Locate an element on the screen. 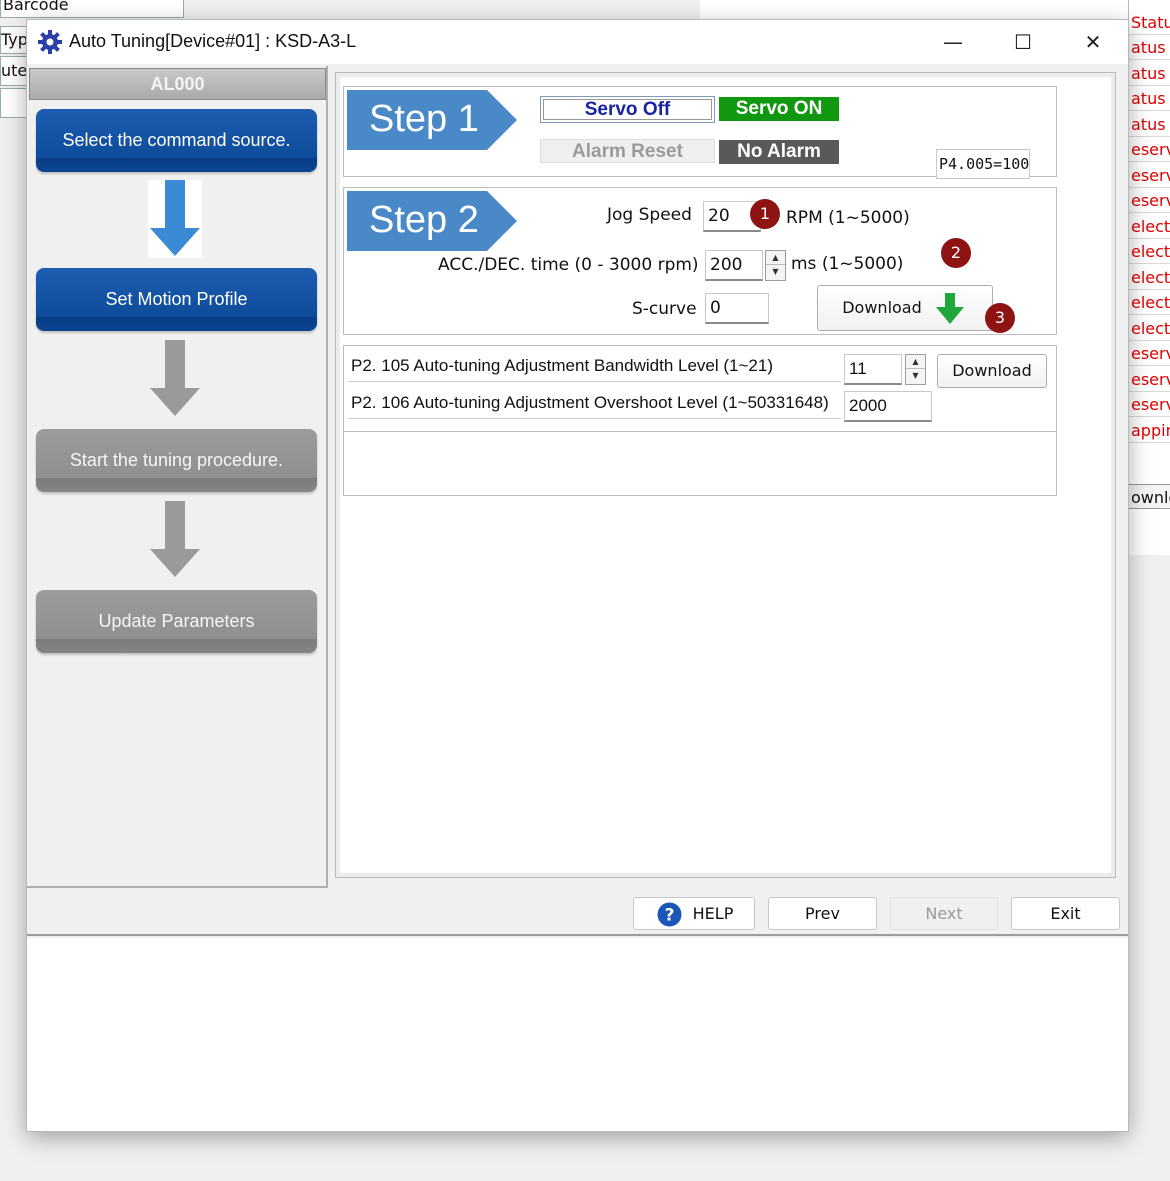  servo-off-button: Servo Off is located at coordinates (627, 109).